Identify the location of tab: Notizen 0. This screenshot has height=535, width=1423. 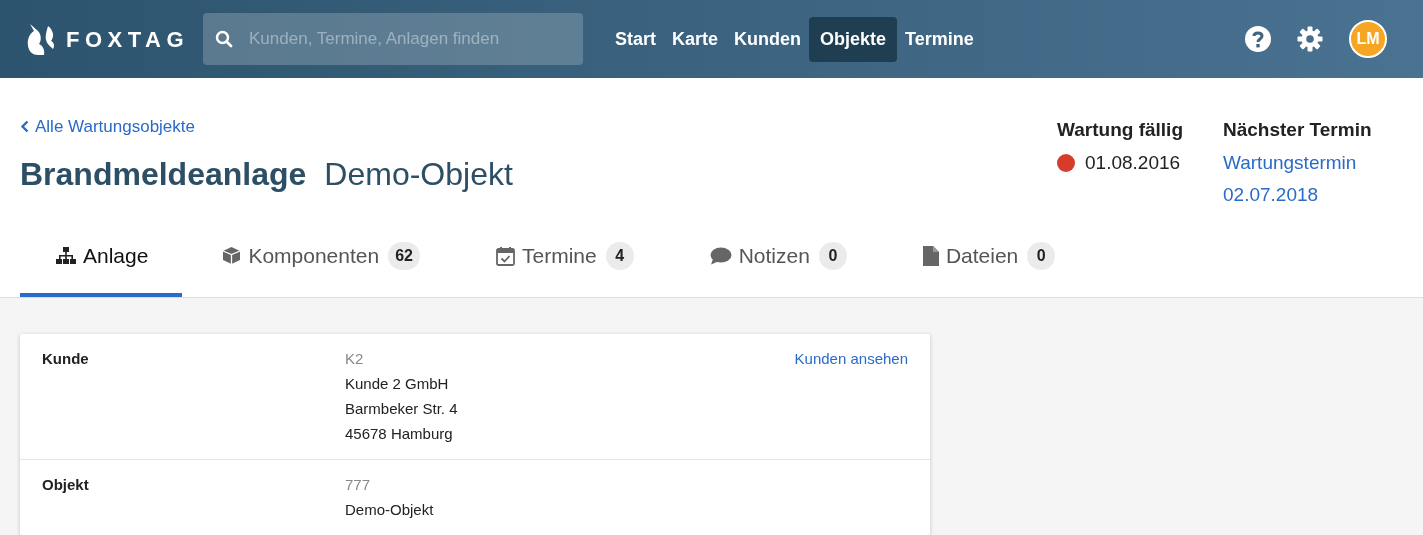
(778, 257).